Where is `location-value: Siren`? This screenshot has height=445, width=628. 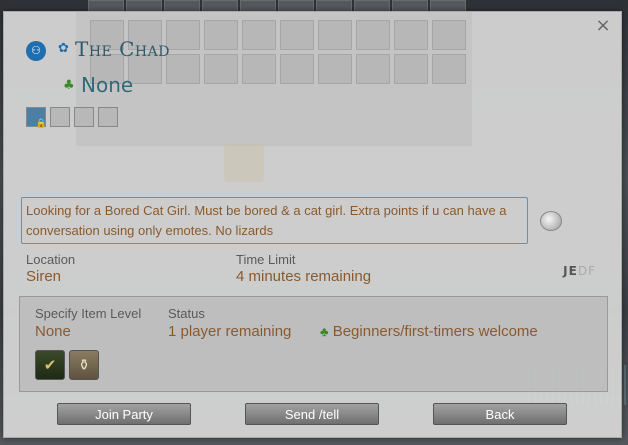 location-value: Siren is located at coordinates (44, 276).